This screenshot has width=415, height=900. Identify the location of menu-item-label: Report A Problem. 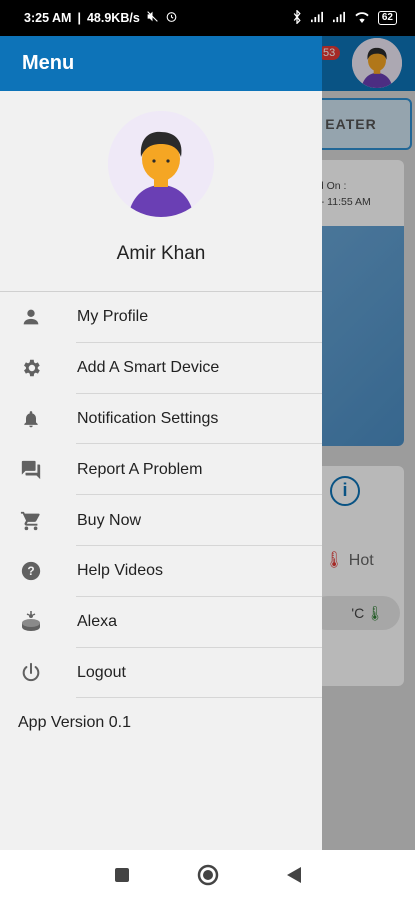
(140, 469).